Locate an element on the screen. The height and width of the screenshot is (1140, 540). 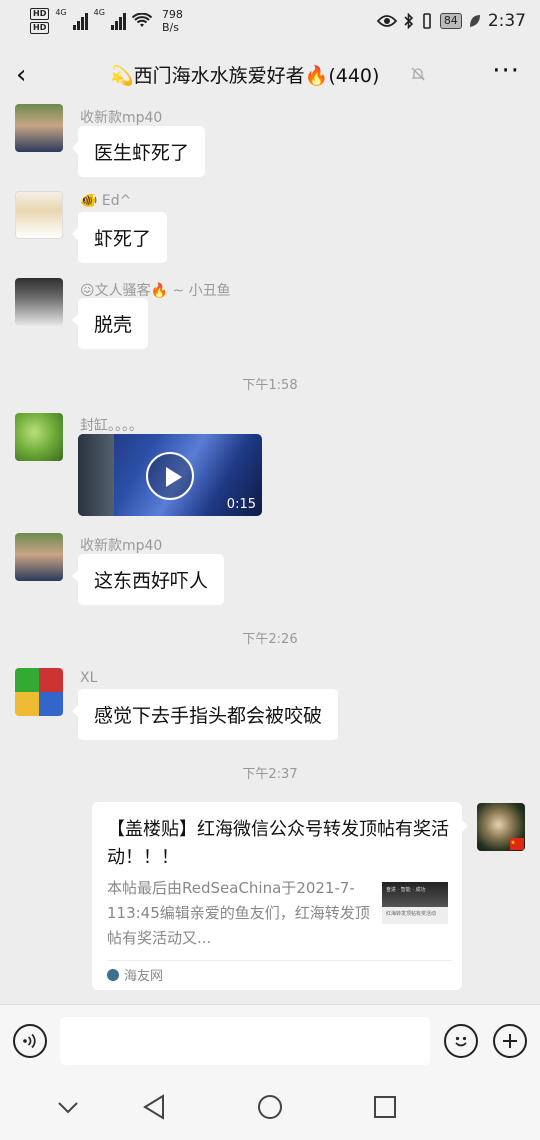
timestamp: 下午2:37 is located at coordinates (270, 774).